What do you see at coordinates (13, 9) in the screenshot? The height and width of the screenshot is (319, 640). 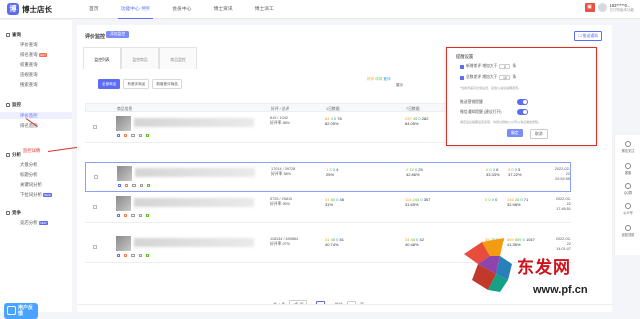 I see `logo-icon: 博` at bounding box center [13, 9].